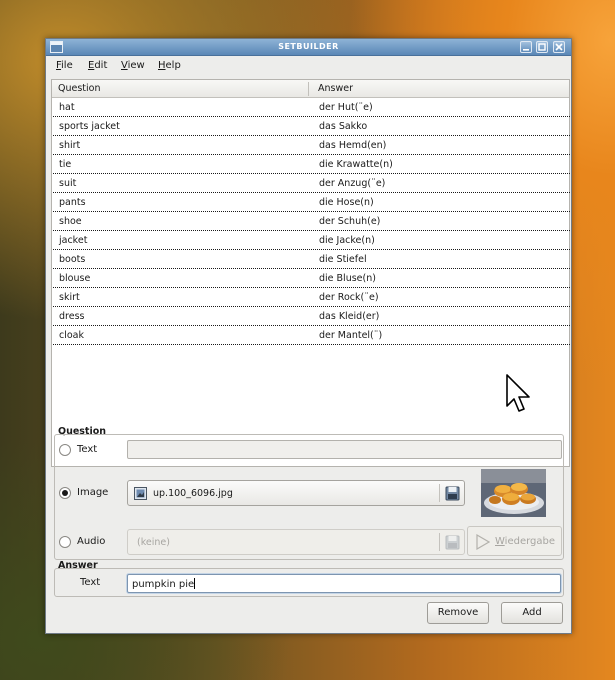 Image resolution: width=615 pixels, height=680 pixels. What do you see at coordinates (91, 541) in the screenshot?
I see `question-audio-label: Audio` at bounding box center [91, 541].